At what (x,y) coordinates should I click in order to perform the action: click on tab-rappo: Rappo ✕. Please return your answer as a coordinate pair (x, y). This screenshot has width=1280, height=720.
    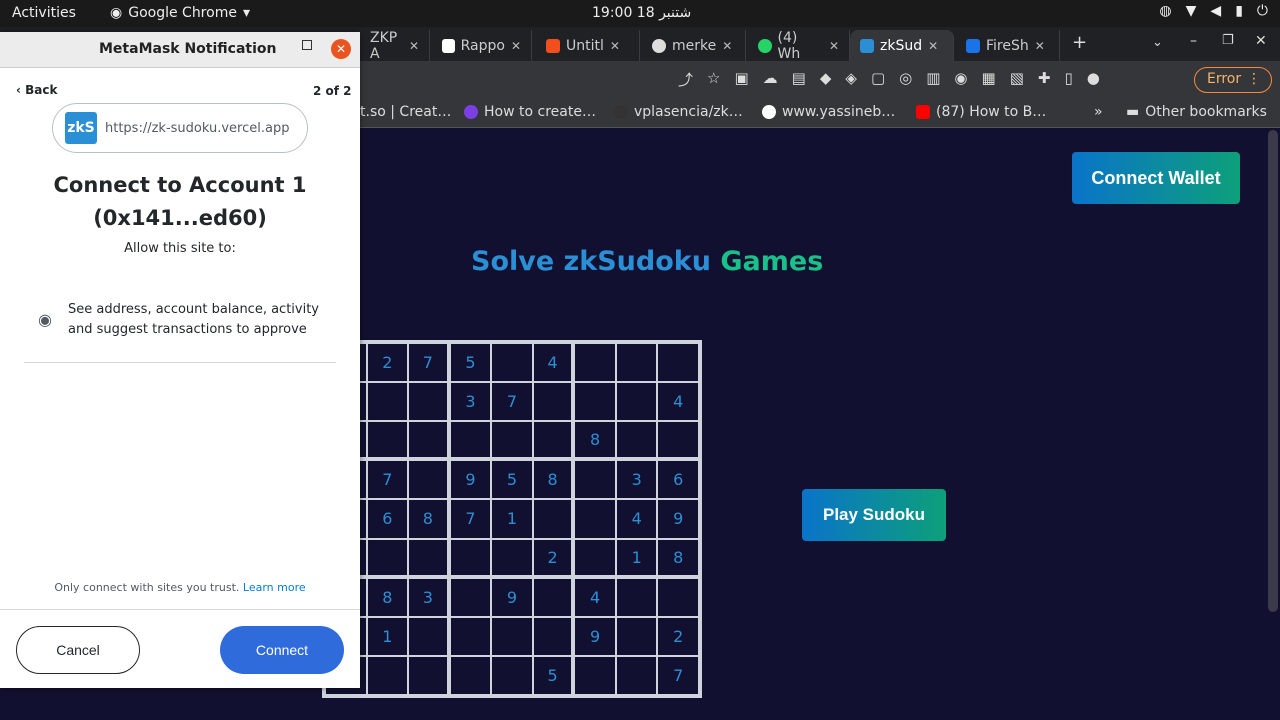
    Looking at the image, I should click on (482, 45).